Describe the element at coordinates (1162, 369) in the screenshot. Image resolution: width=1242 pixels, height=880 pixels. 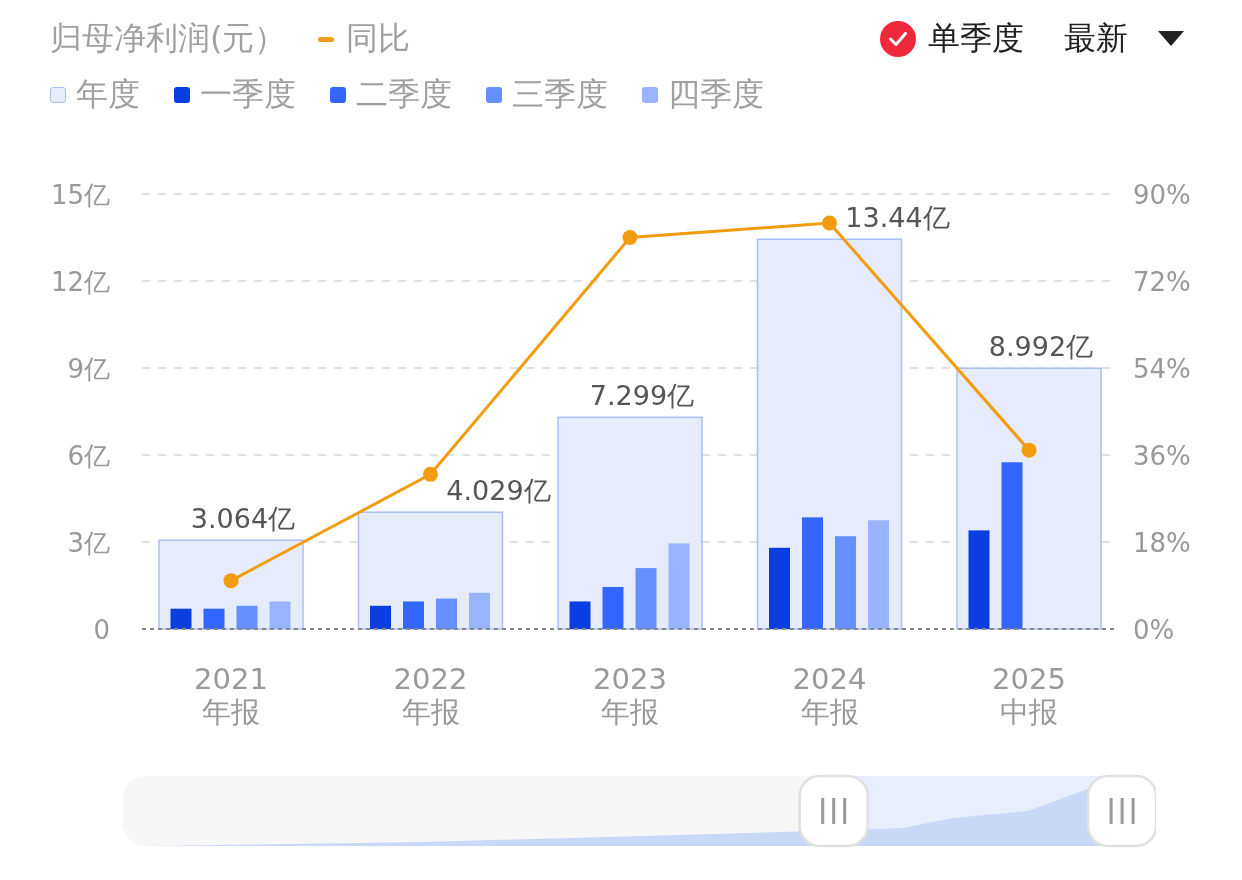
I see `axis-label: 54%` at that location.